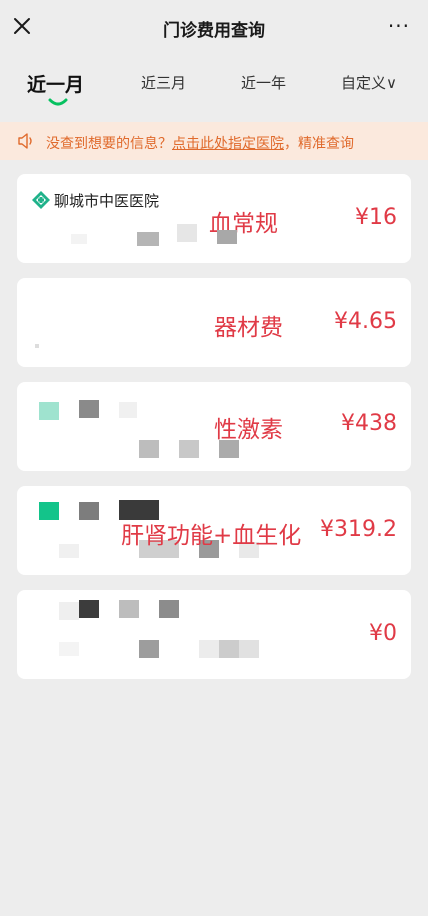  I want to click on active-tab-indicator, so click(58, 102).